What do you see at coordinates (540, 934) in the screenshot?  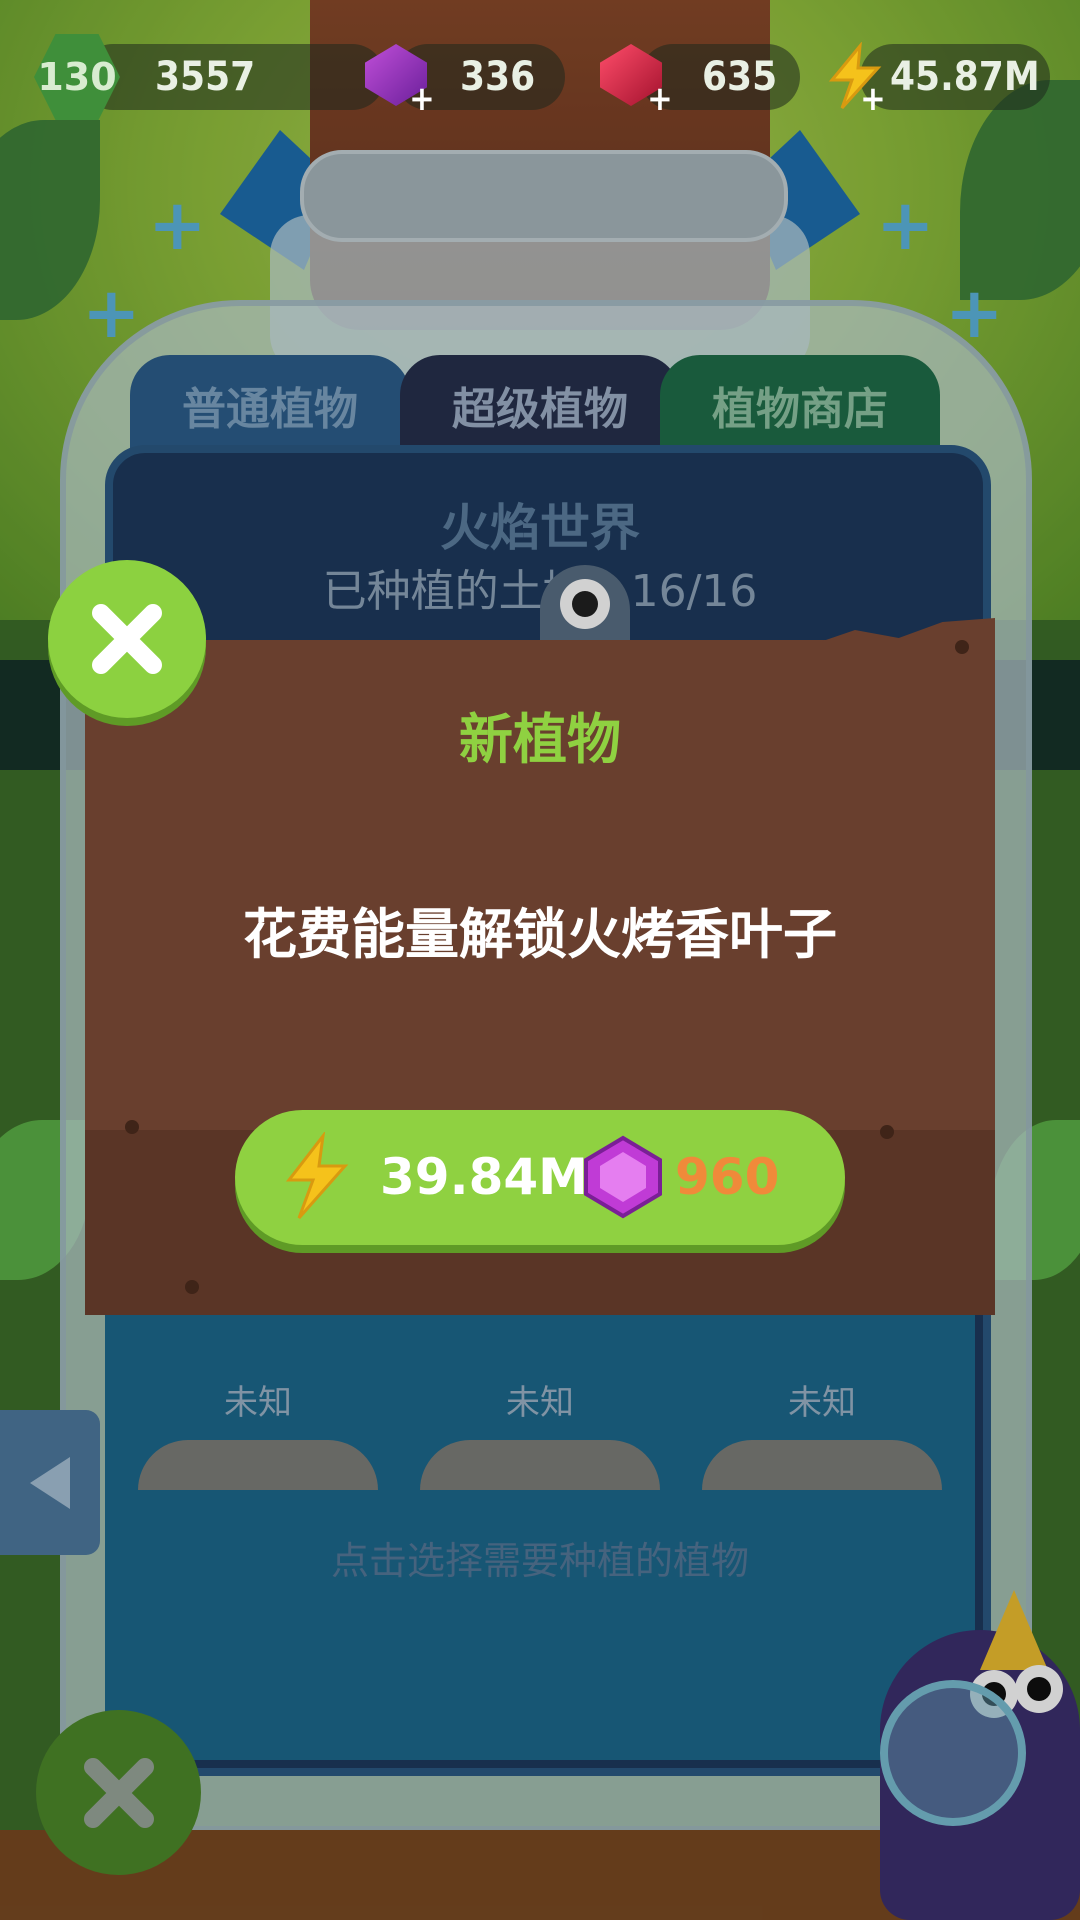 I see `dialog-message: 花费能量解锁火烤香叶子` at bounding box center [540, 934].